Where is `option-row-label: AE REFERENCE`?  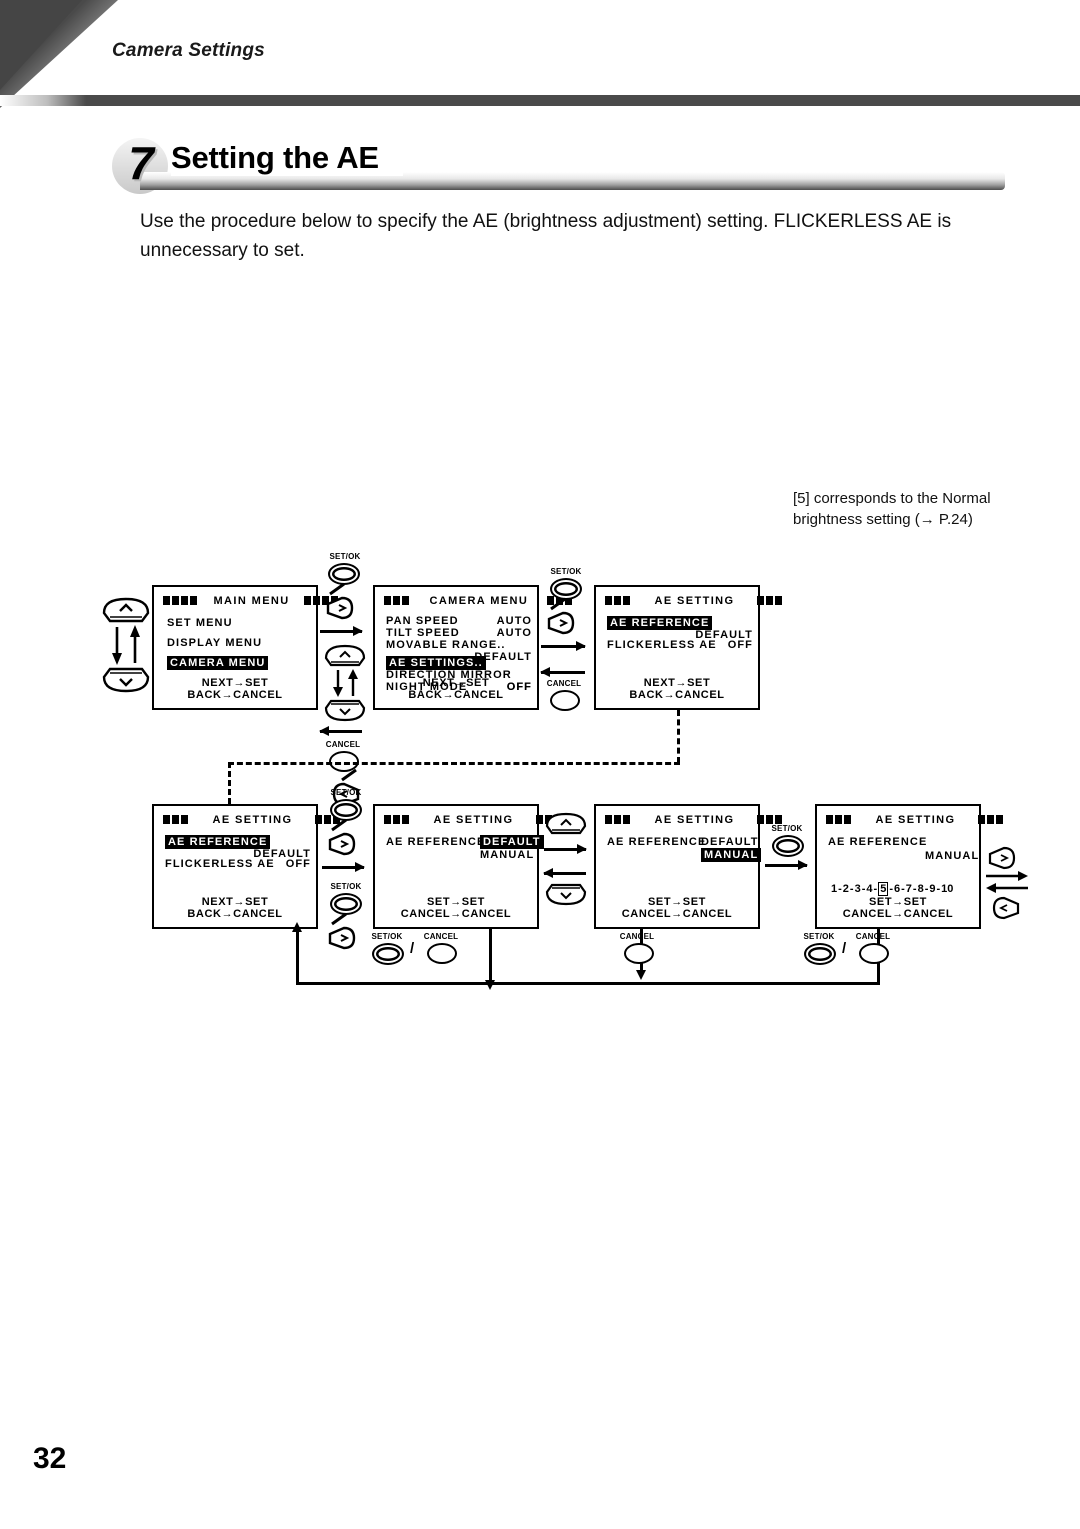
option-row-label: AE REFERENCE is located at coordinates (435, 842).